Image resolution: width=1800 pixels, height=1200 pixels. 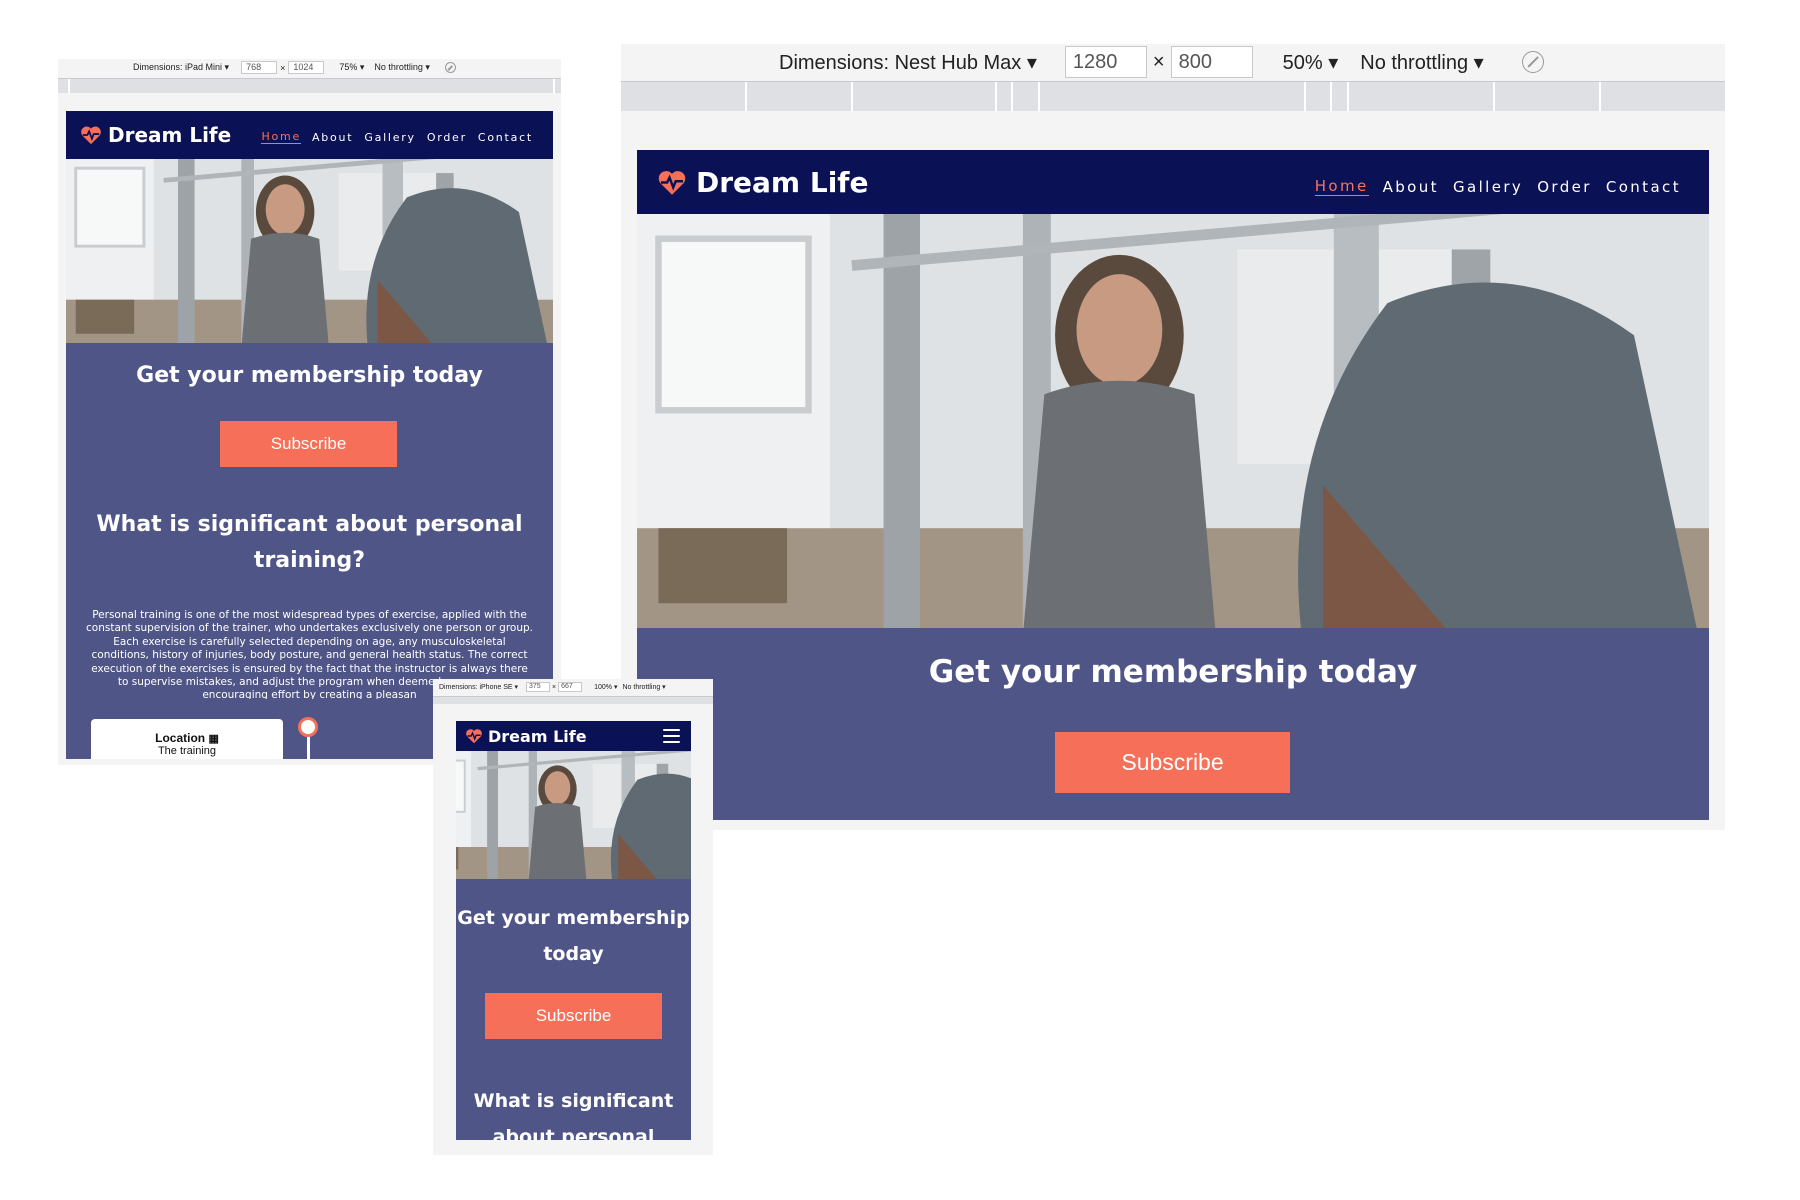 I want to click on height-value: 800, so click(x=1195, y=62).